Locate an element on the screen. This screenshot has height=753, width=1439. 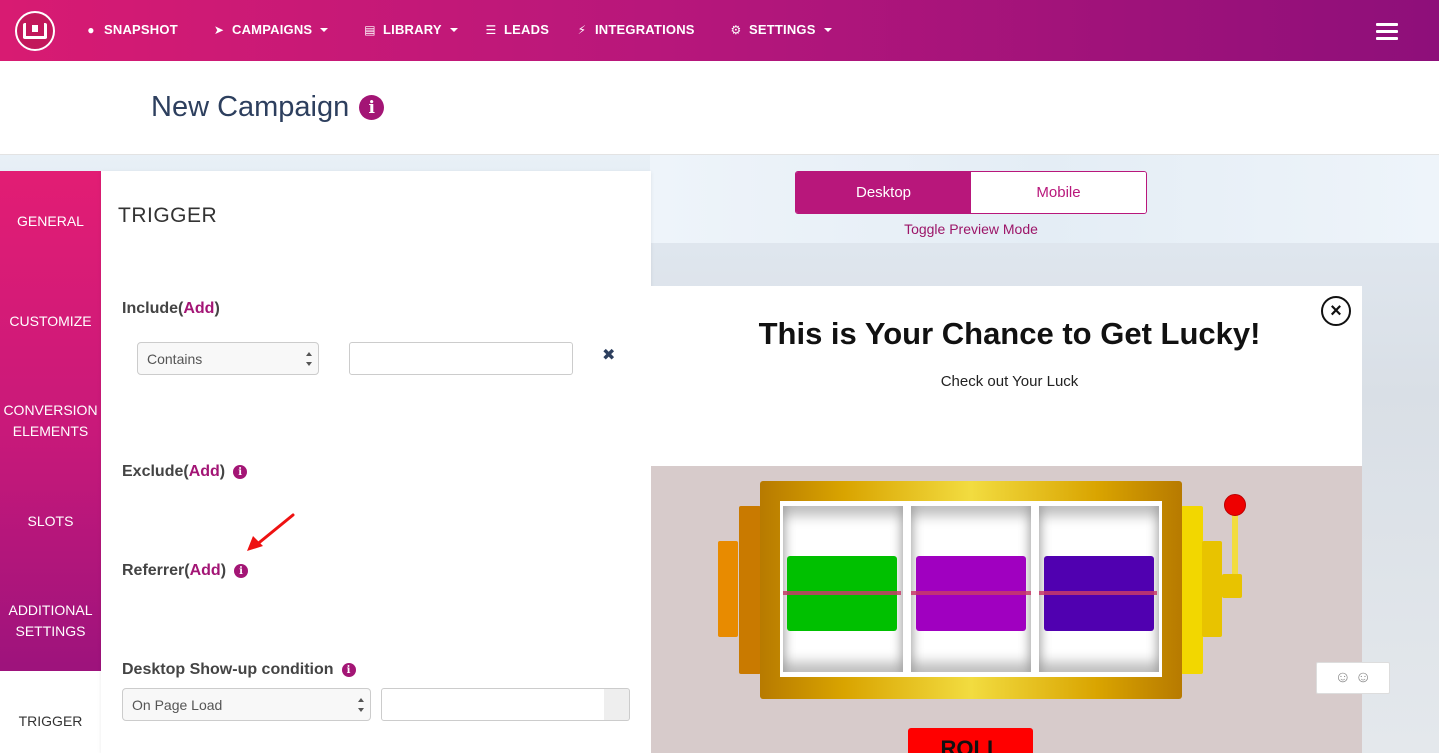
page-title: New Campaign i is located at coordinates (268, 107).